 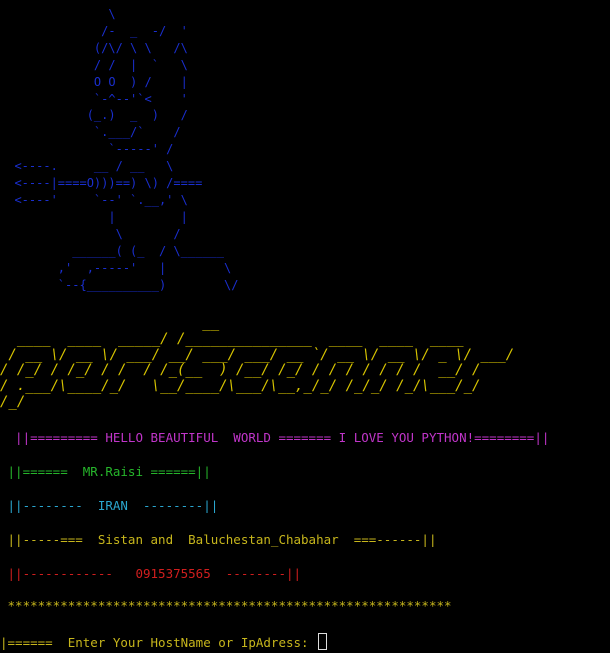 I want to click on host-input-prompt: |====== Enter Your HostName or IpAdress:, so click(x=164, y=642).